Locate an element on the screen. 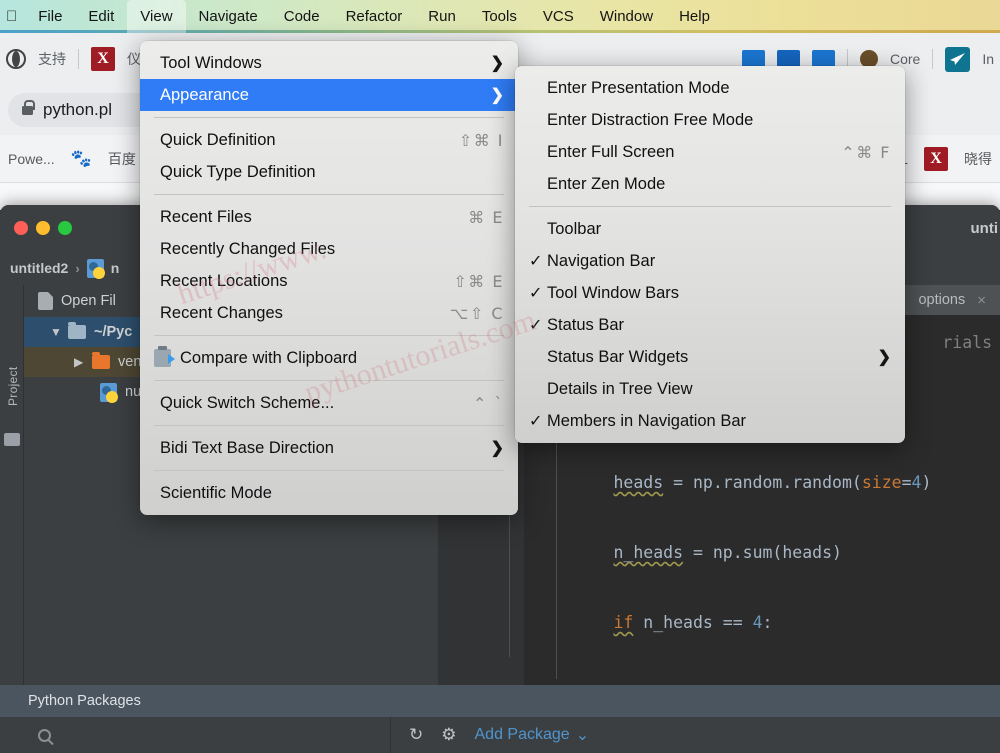 Image resolution: width=1000 pixels, height=753 pixels. baidu-paw-icon: 🐾 is located at coordinates (81, 158).